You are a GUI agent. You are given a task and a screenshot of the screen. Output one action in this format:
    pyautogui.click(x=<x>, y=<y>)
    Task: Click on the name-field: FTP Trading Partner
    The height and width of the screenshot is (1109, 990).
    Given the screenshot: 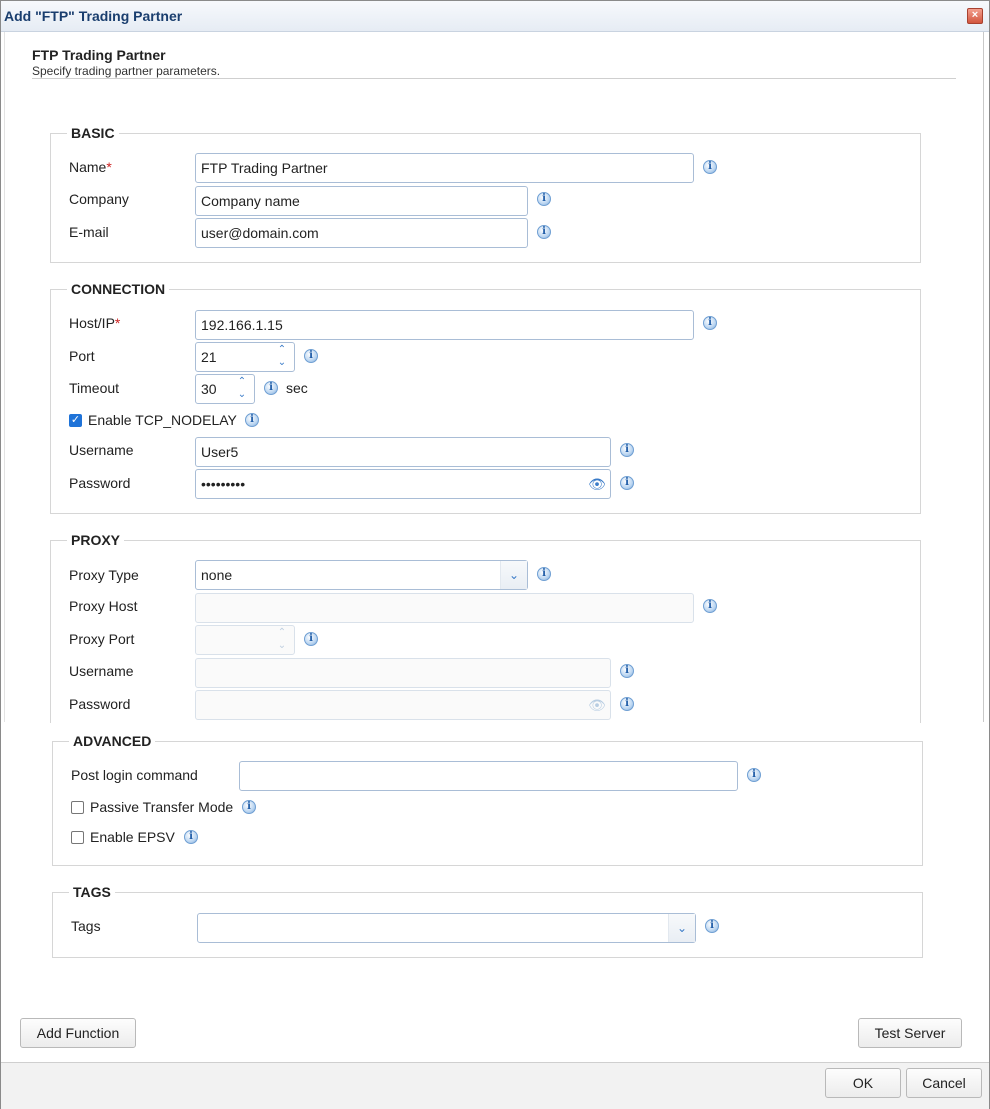 What is the action you would take?
    pyautogui.click(x=444, y=168)
    